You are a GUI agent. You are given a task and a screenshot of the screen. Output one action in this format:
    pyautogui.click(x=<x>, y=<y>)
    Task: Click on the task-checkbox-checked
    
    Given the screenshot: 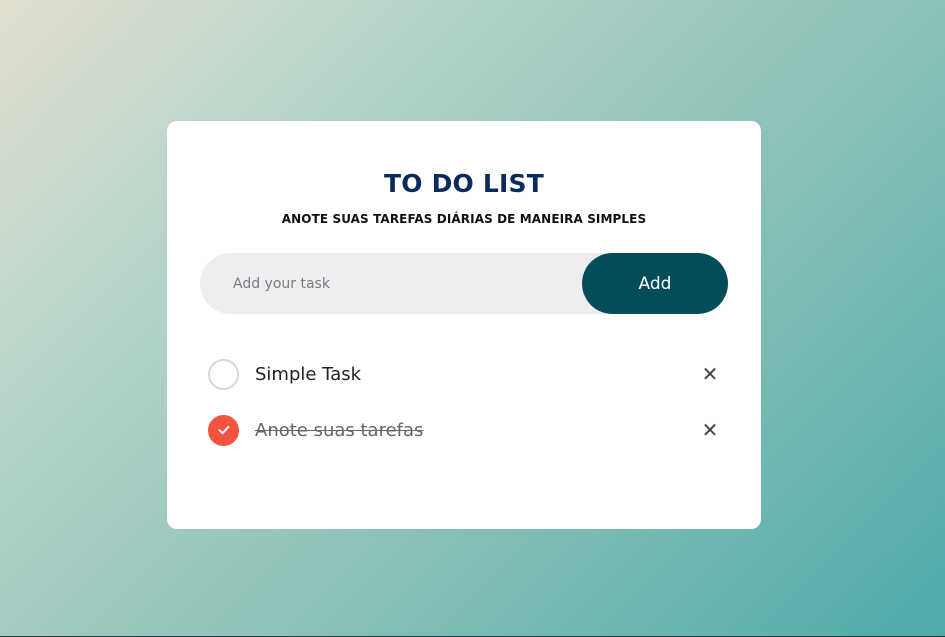 What is the action you would take?
    pyautogui.click(x=223, y=430)
    